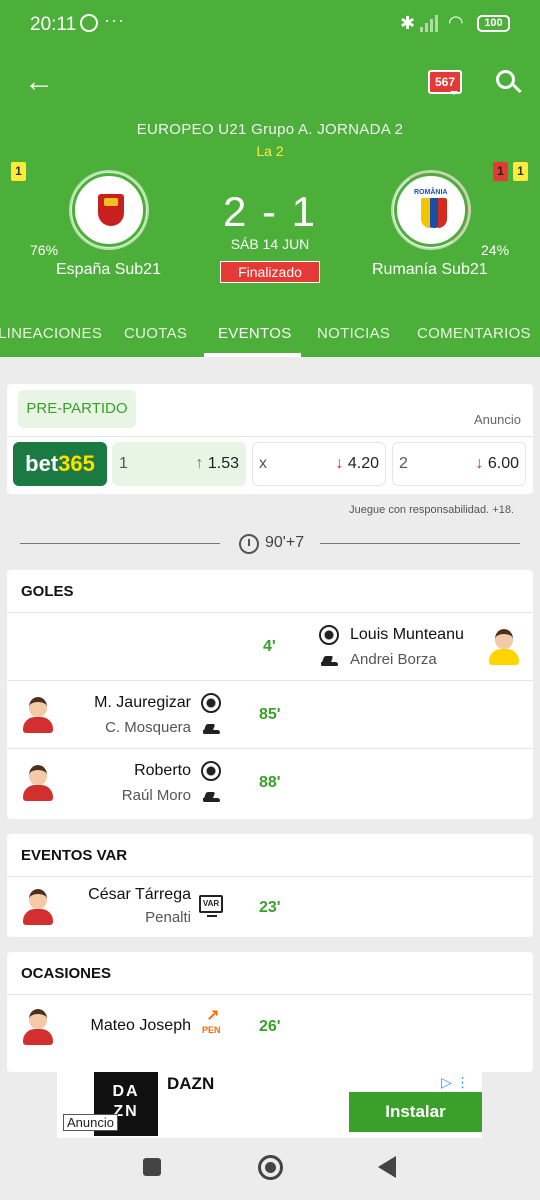 This screenshot has height=1200, width=540. Describe the element at coordinates (407, 634) in the screenshot. I see `scorer-name: Louis Munteanu` at that location.